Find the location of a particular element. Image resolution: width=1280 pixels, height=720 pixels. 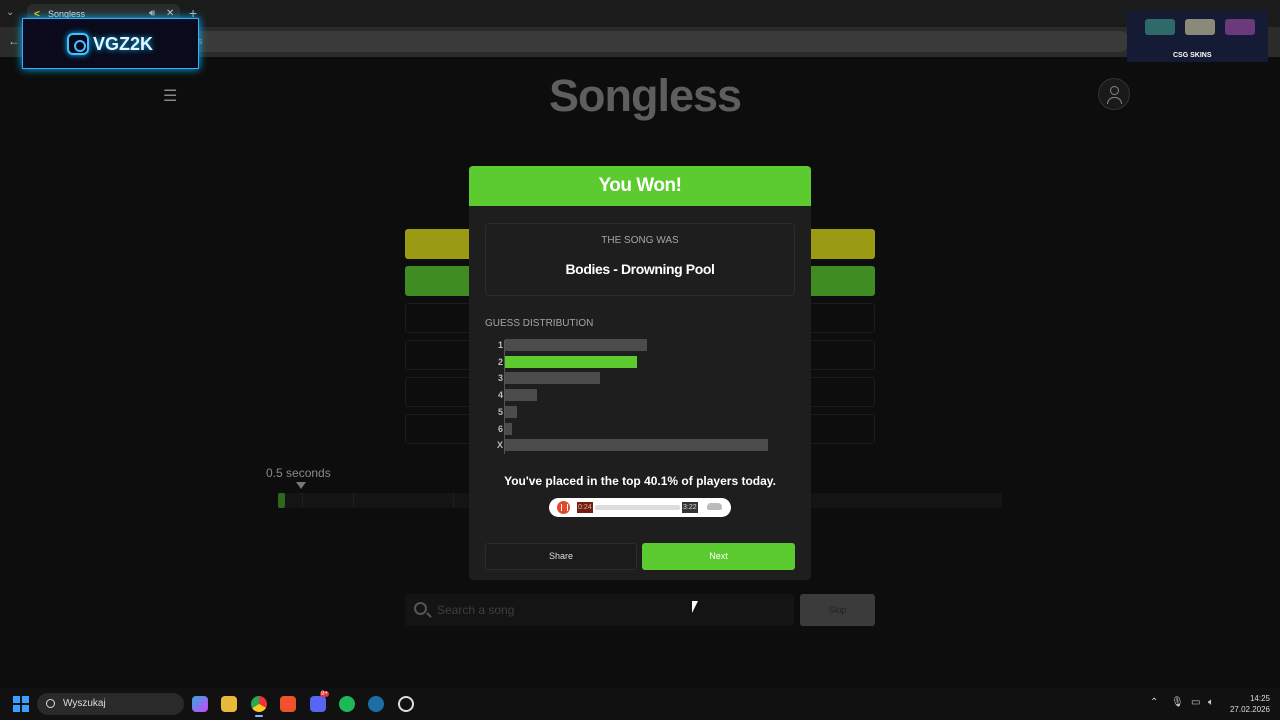

distribution-row: 6 is located at coordinates (635, 429).